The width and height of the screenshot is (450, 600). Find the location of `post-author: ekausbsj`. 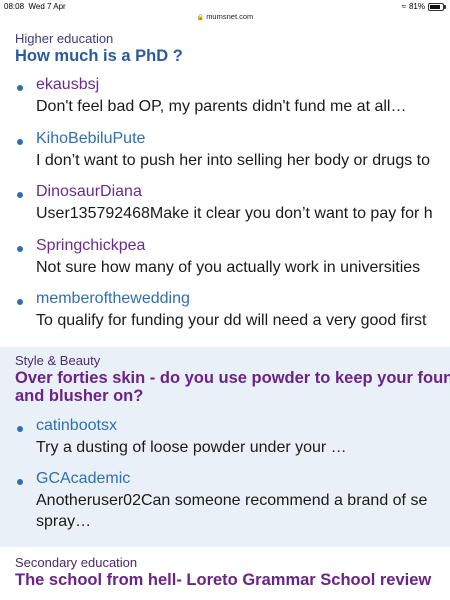

post-author: ekausbsj is located at coordinates (67, 85).